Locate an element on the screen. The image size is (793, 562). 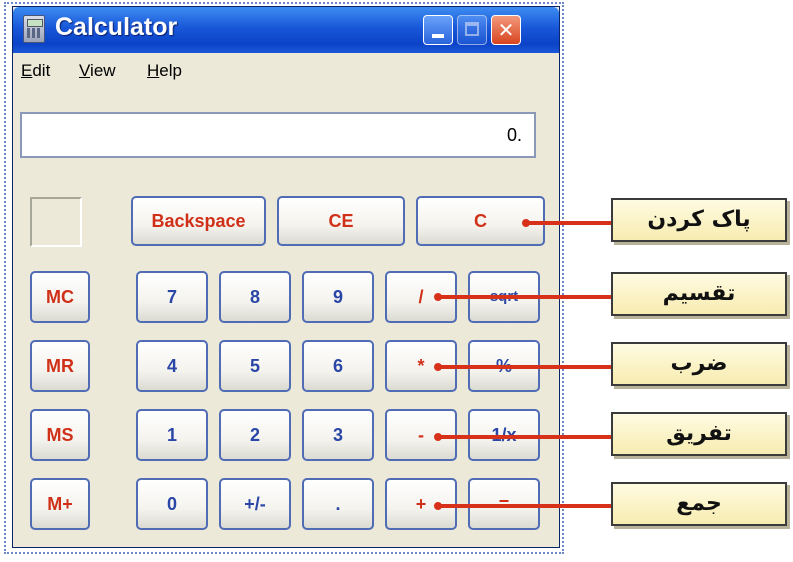
backspace-button: Backspace is located at coordinates (198, 221).